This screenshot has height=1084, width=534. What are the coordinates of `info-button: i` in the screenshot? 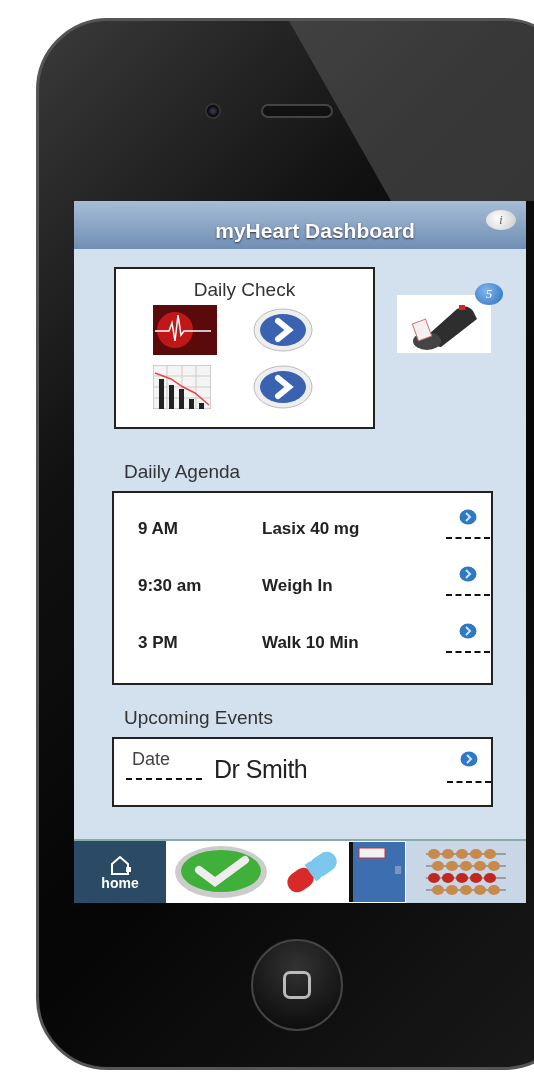 It's located at (501, 220).